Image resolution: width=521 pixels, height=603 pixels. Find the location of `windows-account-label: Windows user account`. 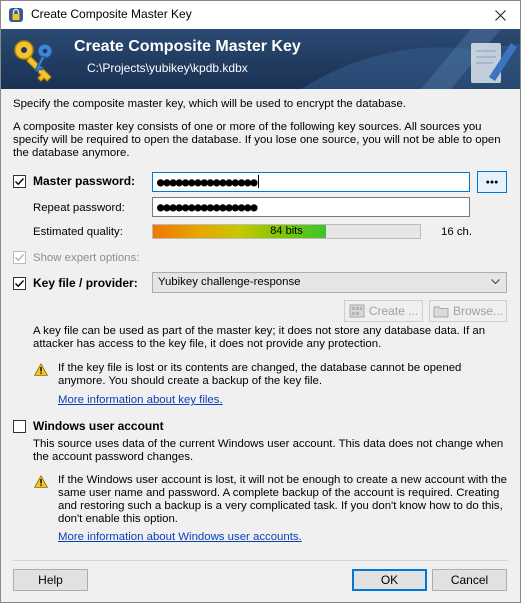

windows-account-label: Windows user account is located at coordinates (98, 426).